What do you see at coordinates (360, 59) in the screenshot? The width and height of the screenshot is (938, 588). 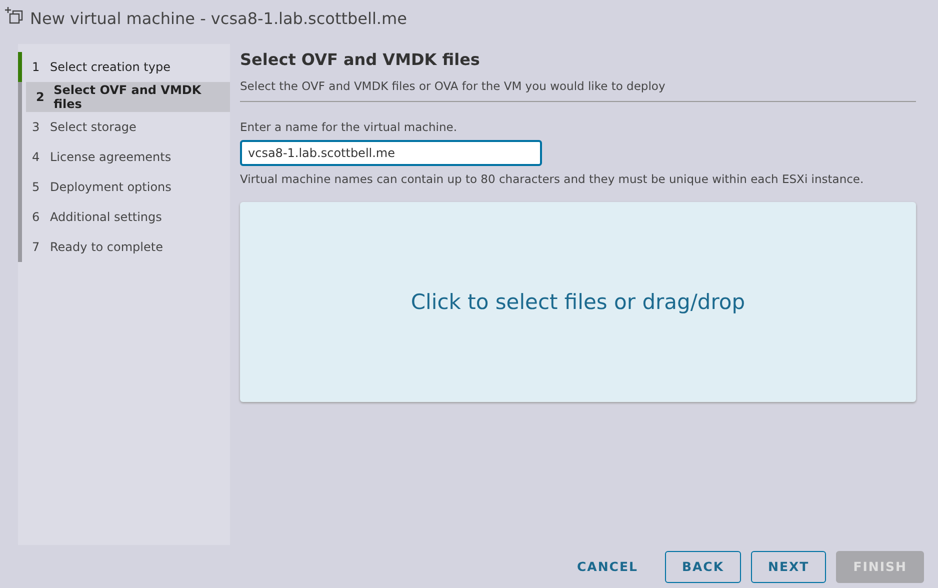 I see `page-heading: Select OVF and VMDK files` at bounding box center [360, 59].